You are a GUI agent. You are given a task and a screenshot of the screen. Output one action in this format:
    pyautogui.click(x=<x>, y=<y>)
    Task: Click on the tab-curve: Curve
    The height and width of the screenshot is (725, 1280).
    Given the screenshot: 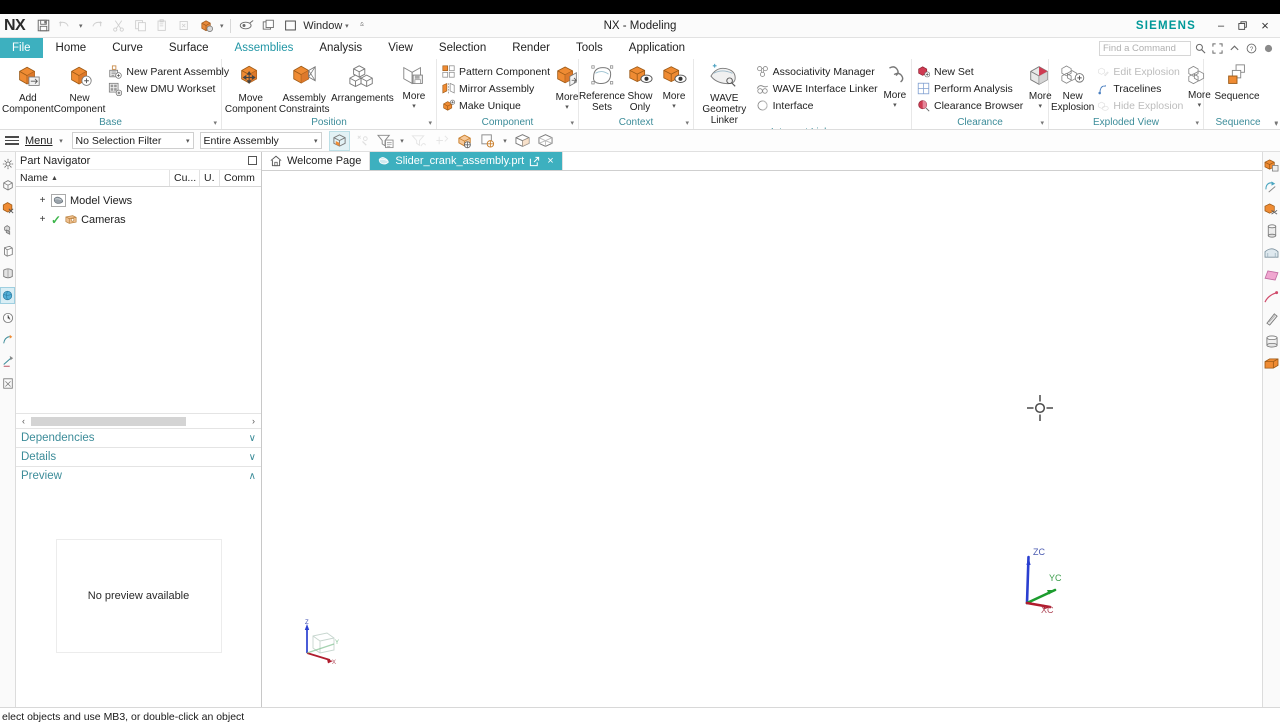 What is the action you would take?
    pyautogui.click(x=127, y=48)
    